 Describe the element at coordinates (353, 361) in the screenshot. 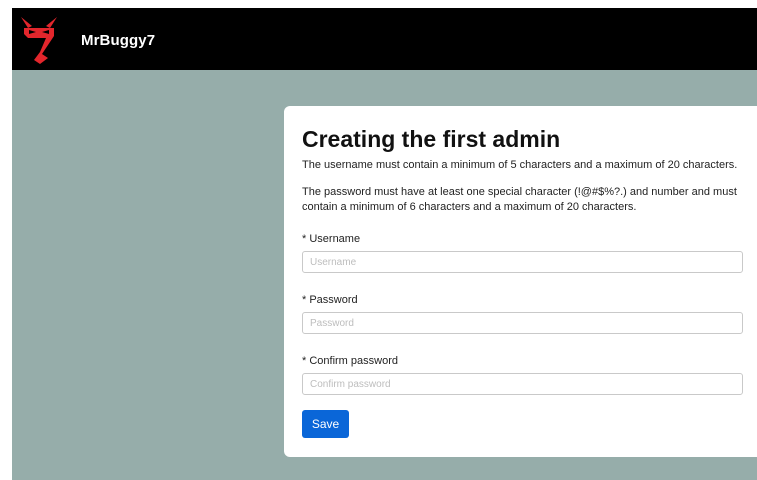

I see `confirm-password-label-text: Confirm password` at that location.